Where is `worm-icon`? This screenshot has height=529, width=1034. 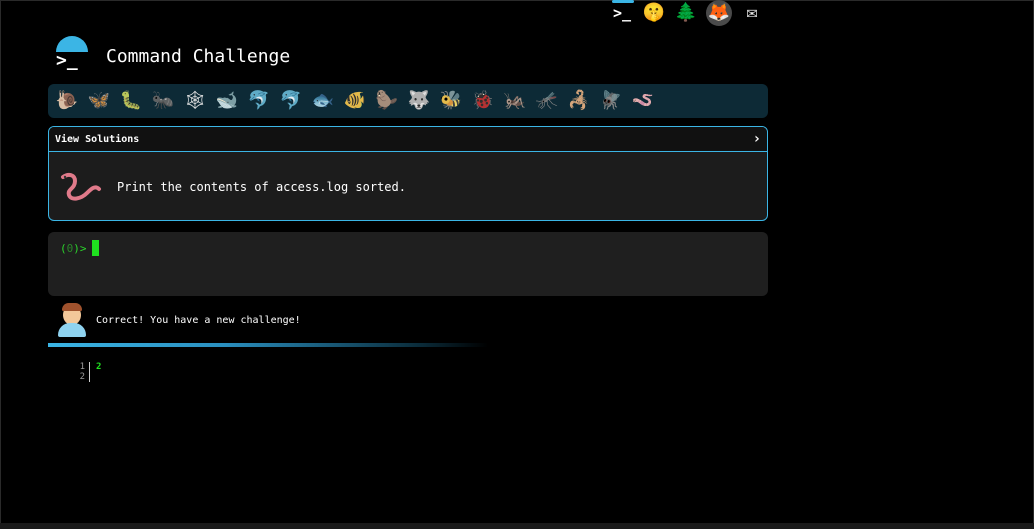
worm-icon is located at coordinates (81, 186).